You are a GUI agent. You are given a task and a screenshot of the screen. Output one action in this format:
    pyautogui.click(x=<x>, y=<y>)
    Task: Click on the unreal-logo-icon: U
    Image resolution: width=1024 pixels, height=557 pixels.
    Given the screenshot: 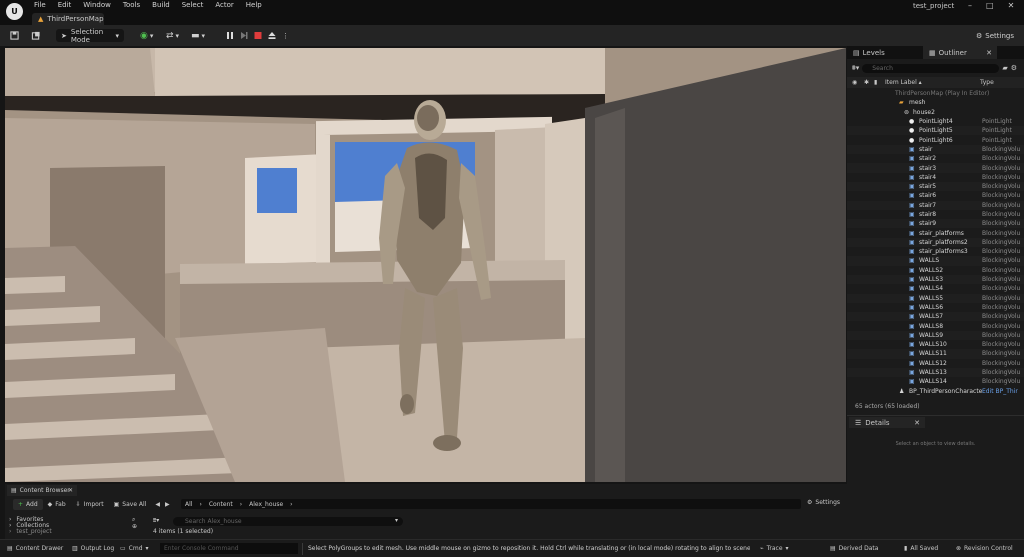 What is the action you would take?
    pyautogui.click(x=14, y=11)
    